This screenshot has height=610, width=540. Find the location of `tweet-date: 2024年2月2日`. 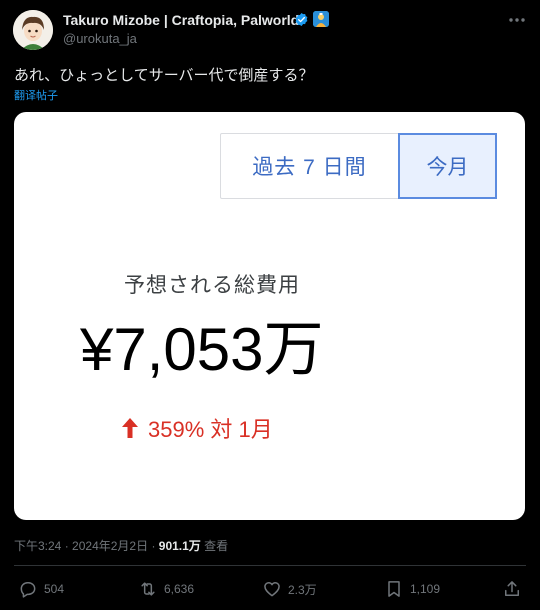

tweet-date: 2024年2月2日 is located at coordinates (110, 546).